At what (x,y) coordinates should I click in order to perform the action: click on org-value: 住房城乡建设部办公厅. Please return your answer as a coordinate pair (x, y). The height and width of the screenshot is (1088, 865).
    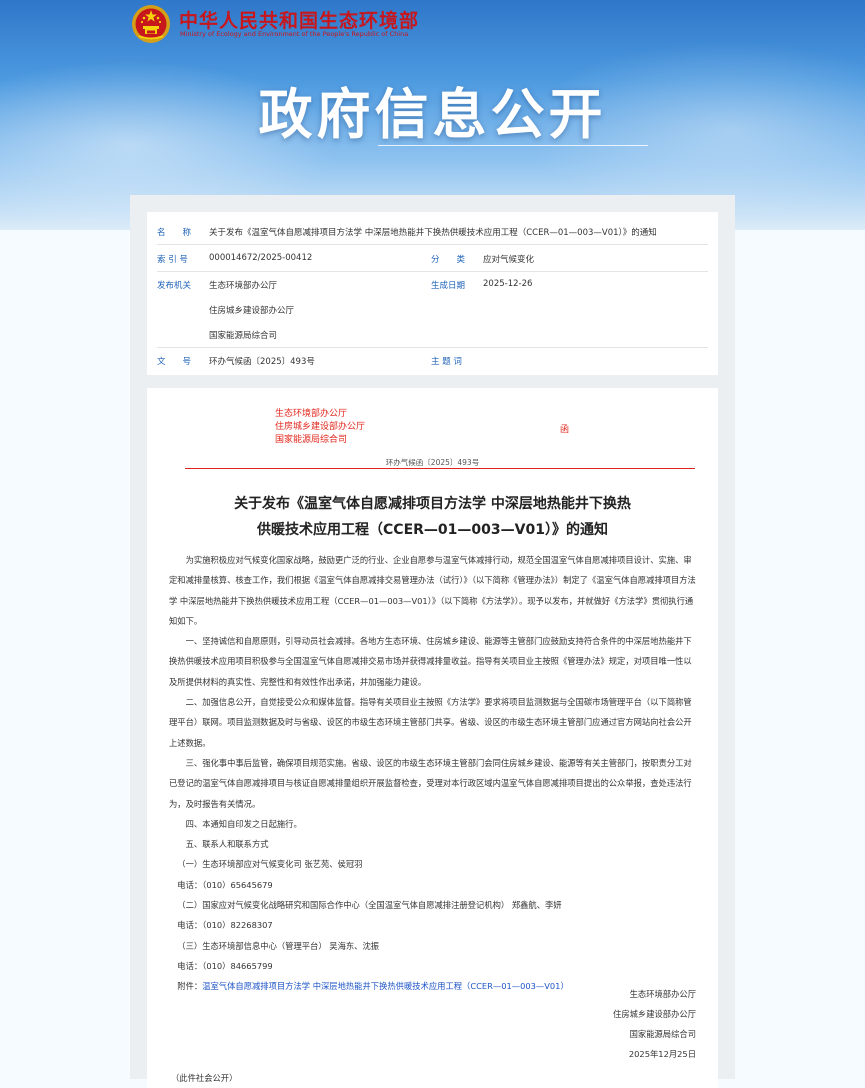
    Looking at the image, I should click on (252, 311).